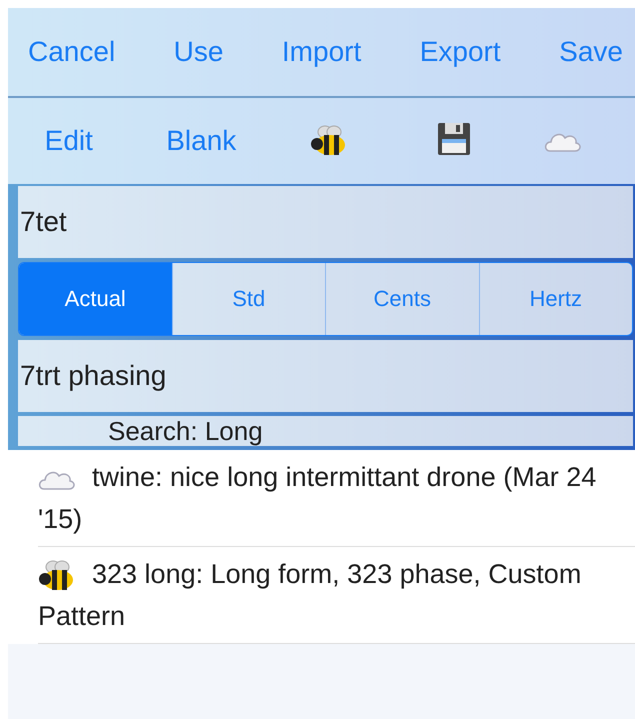 Image resolution: width=635 pixels, height=719 pixels. I want to click on nav-button: Export, so click(460, 52).